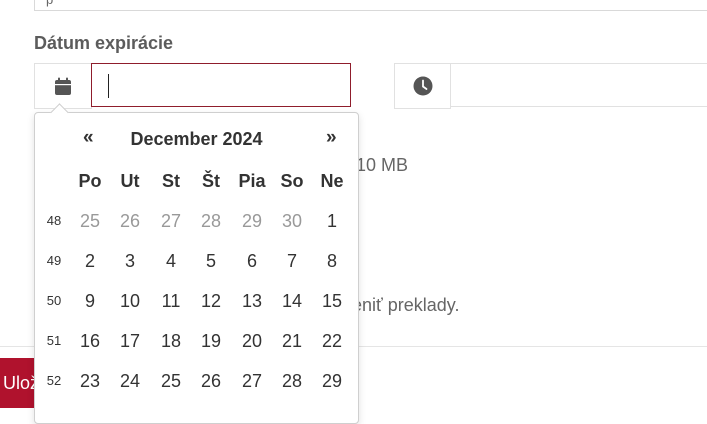 The image size is (707, 424). I want to click on week-number: 48, so click(54, 220).